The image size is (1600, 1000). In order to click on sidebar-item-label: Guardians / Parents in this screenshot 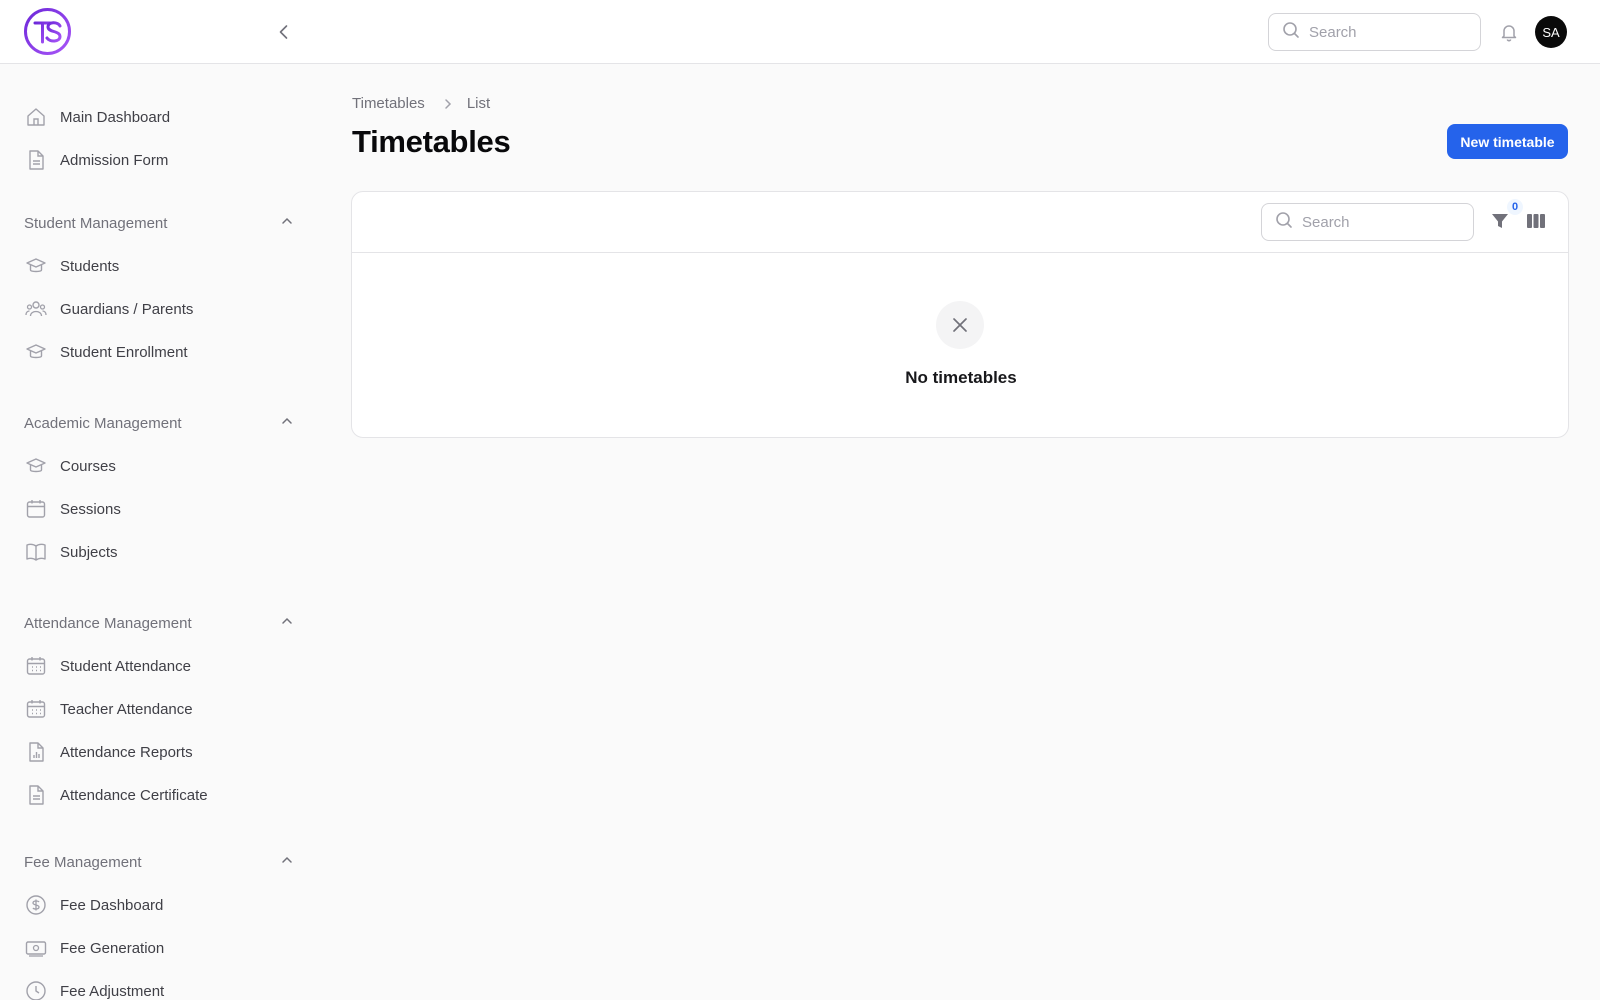, I will do `click(127, 309)`.